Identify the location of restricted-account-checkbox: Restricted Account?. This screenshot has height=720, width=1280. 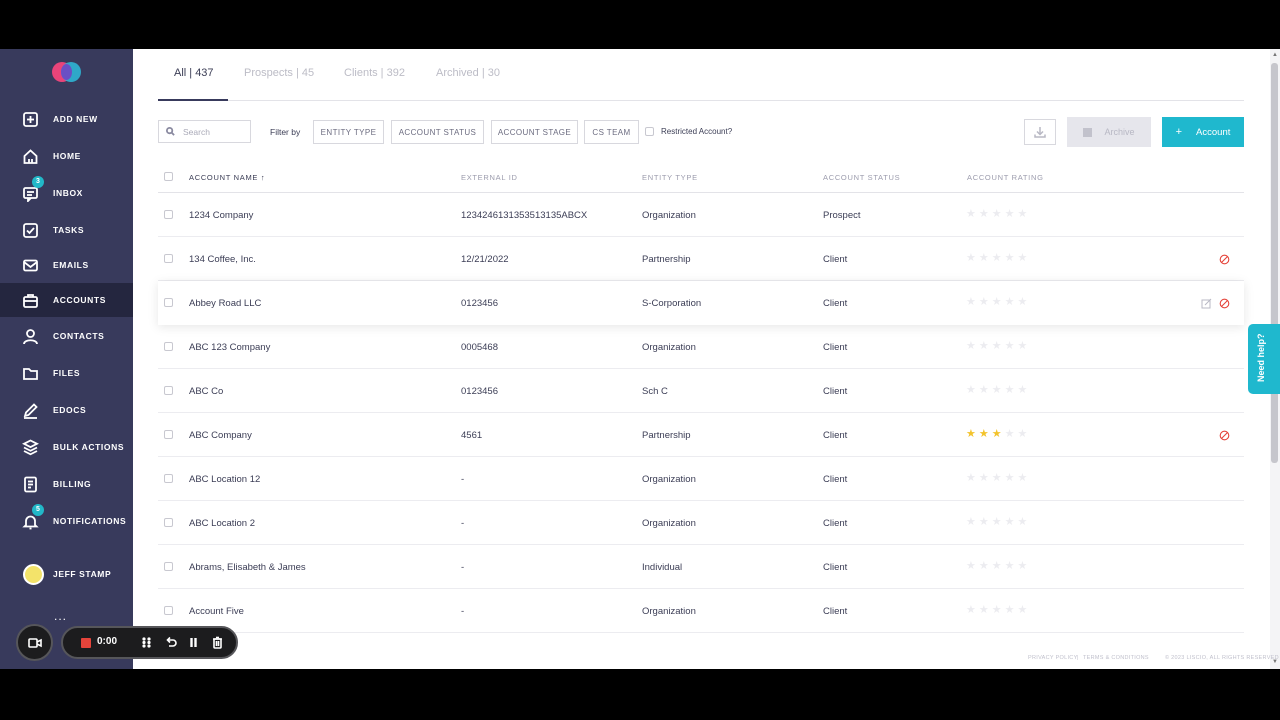
(688, 131).